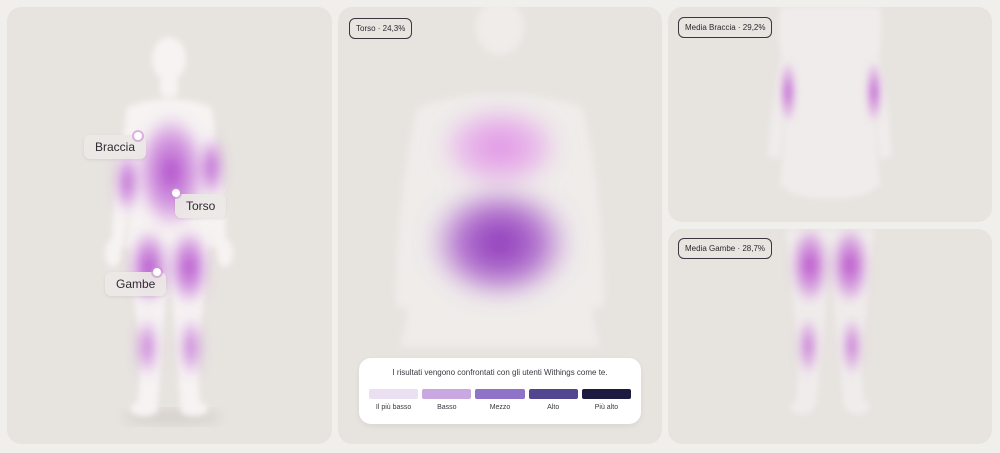 This screenshot has width=1000, height=453. I want to click on legend-scale: Il più basso Basso Mezzo Alto Più alto, so click(500, 400).